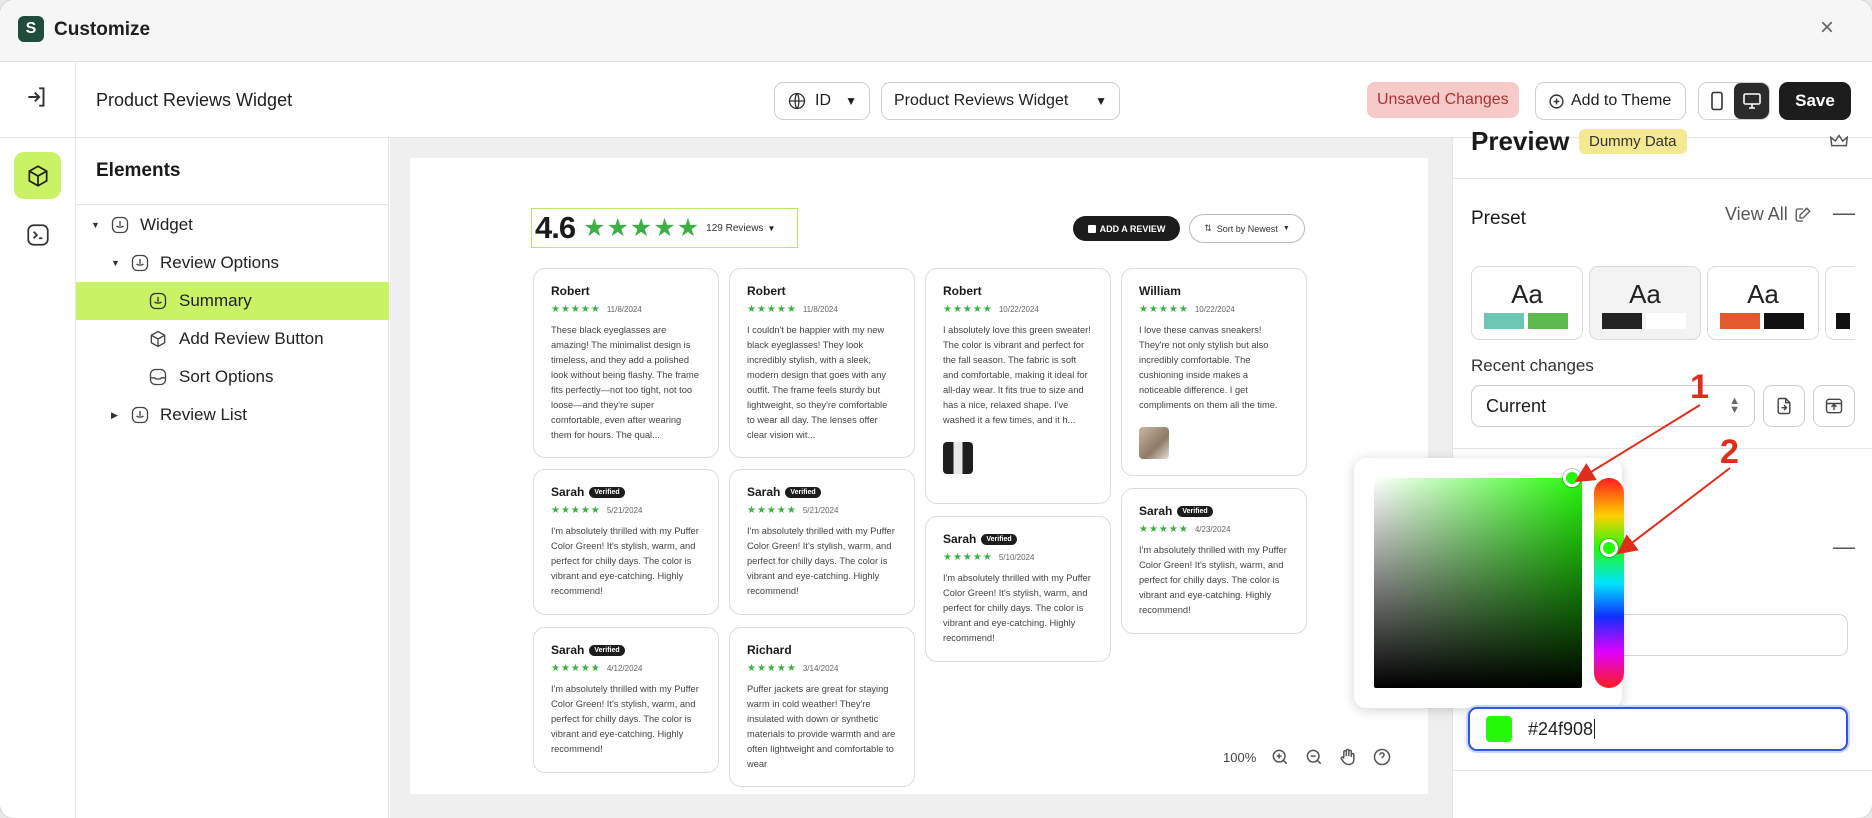 This screenshot has width=1872, height=818. I want to click on preset-card-partial, so click(1840, 303).